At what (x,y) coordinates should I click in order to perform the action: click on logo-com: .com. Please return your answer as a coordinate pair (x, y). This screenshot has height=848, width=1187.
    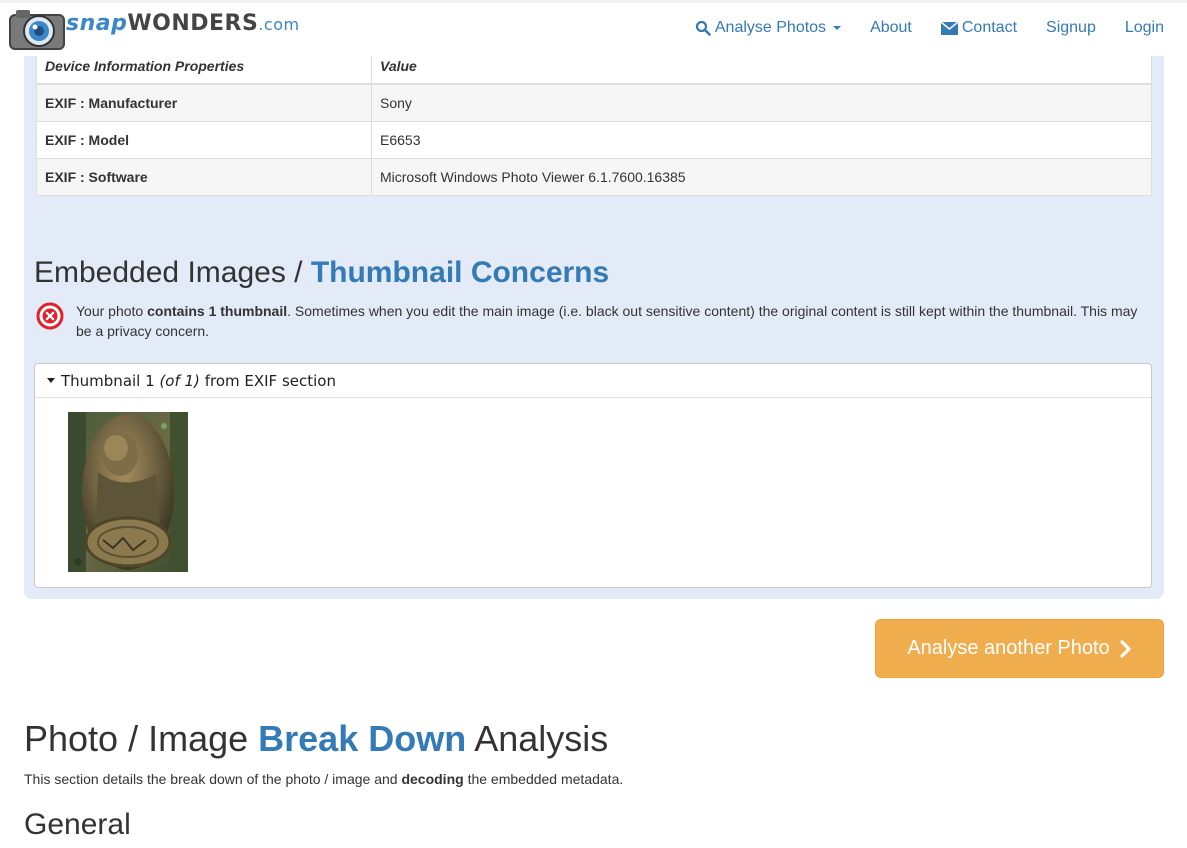
    Looking at the image, I should click on (279, 24).